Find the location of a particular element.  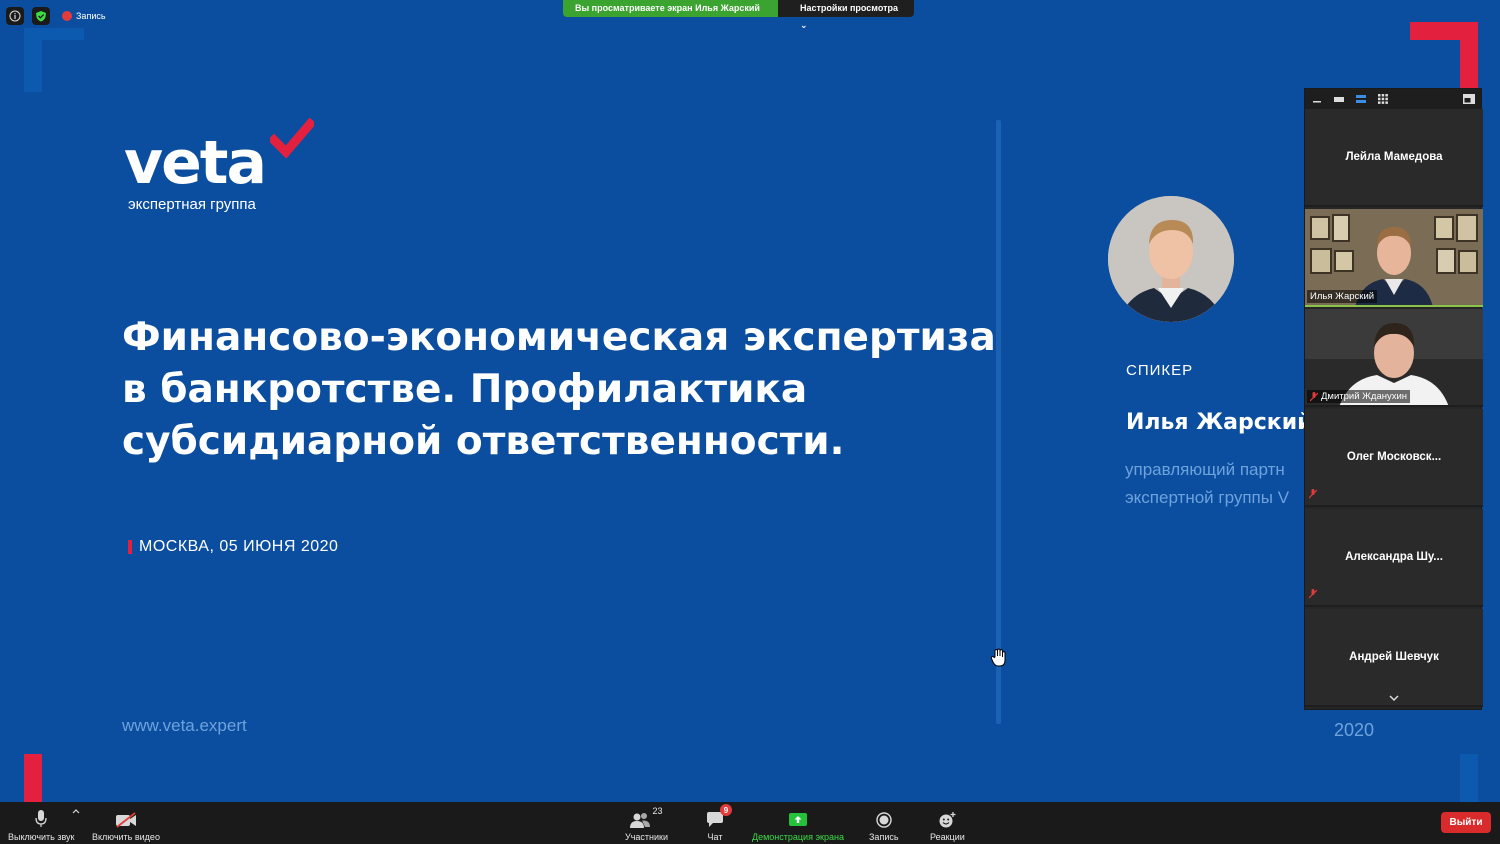

start-video-button: Включить видео is located at coordinates (126, 824).